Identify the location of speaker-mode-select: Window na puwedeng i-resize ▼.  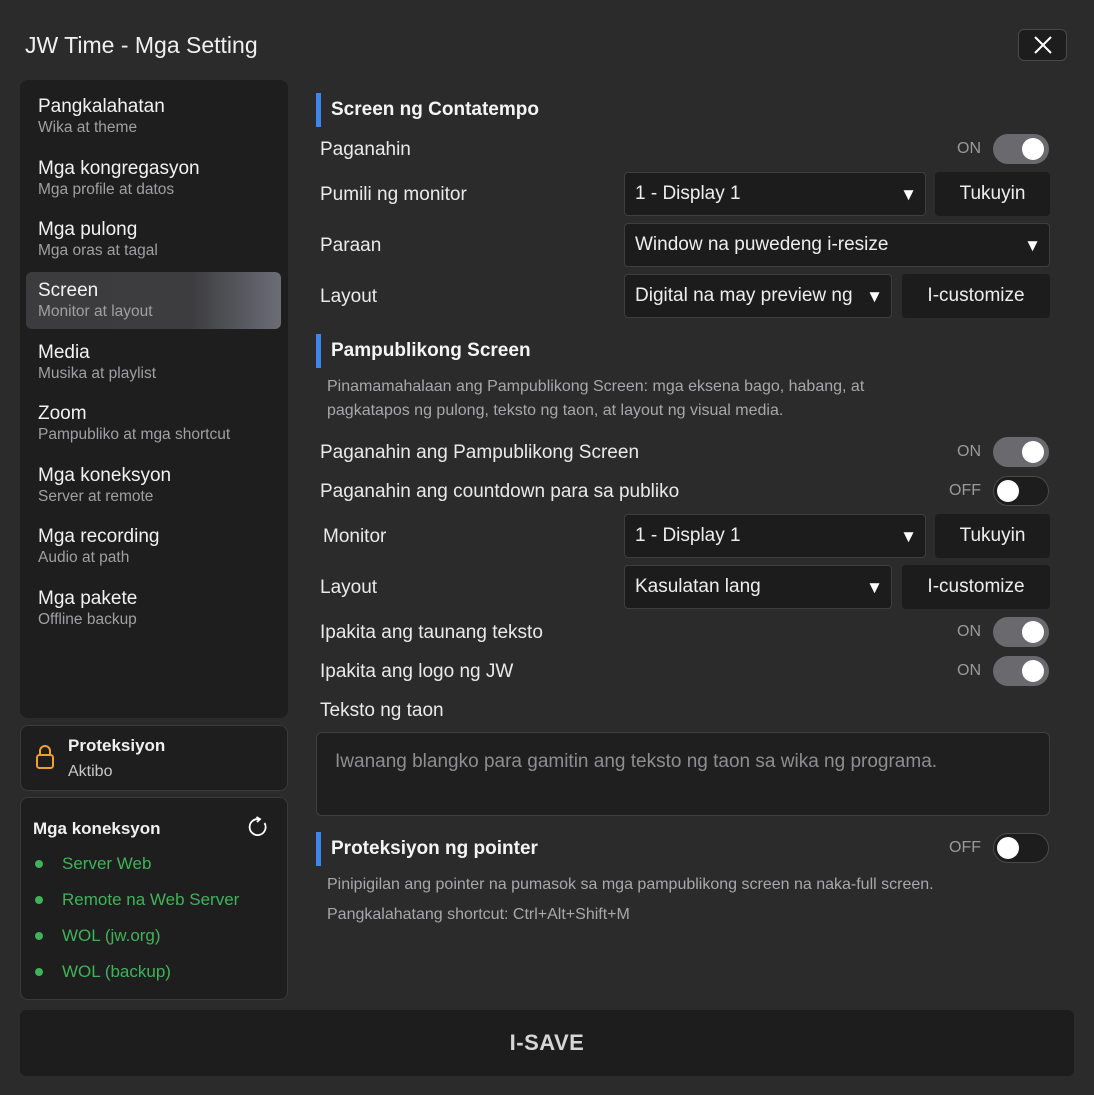
(837, 245).